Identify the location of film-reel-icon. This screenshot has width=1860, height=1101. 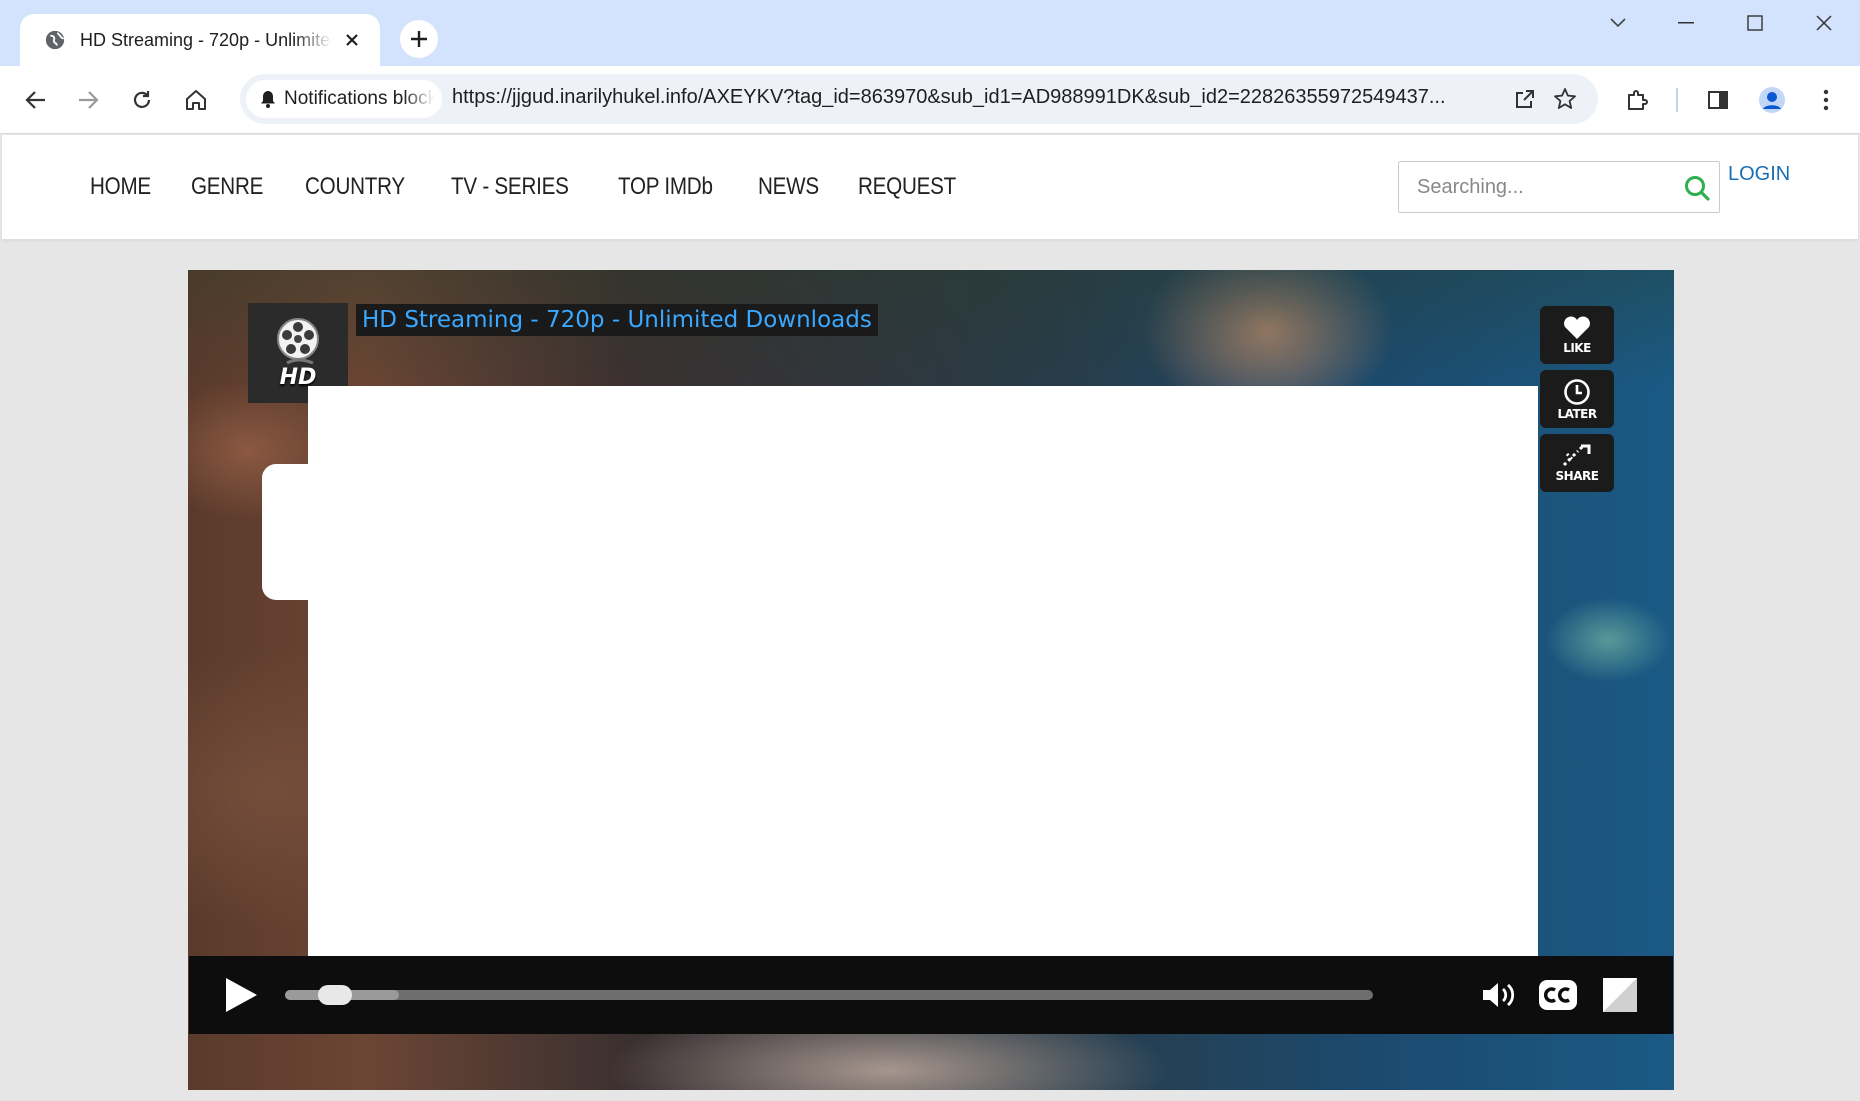
(298, 340).